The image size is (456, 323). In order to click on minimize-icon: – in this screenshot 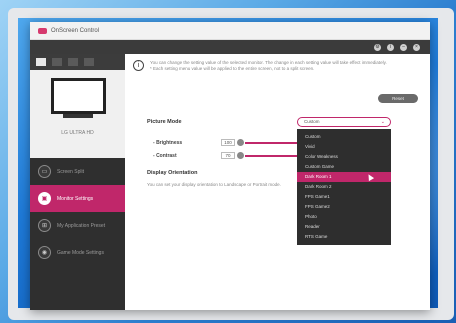, I will do `click(403, 47)`.